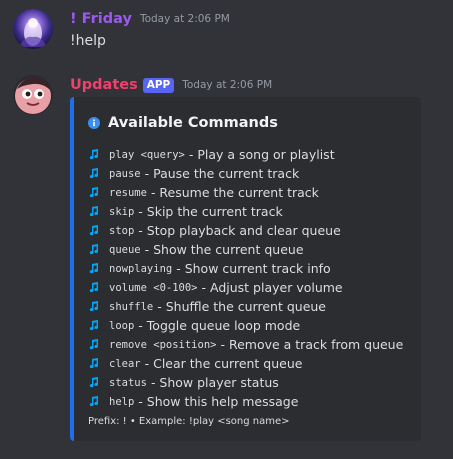  What do you see at coordinates (128, 382) in the screenshot?
I see `command-code: status` at bounding box center [128, 382].